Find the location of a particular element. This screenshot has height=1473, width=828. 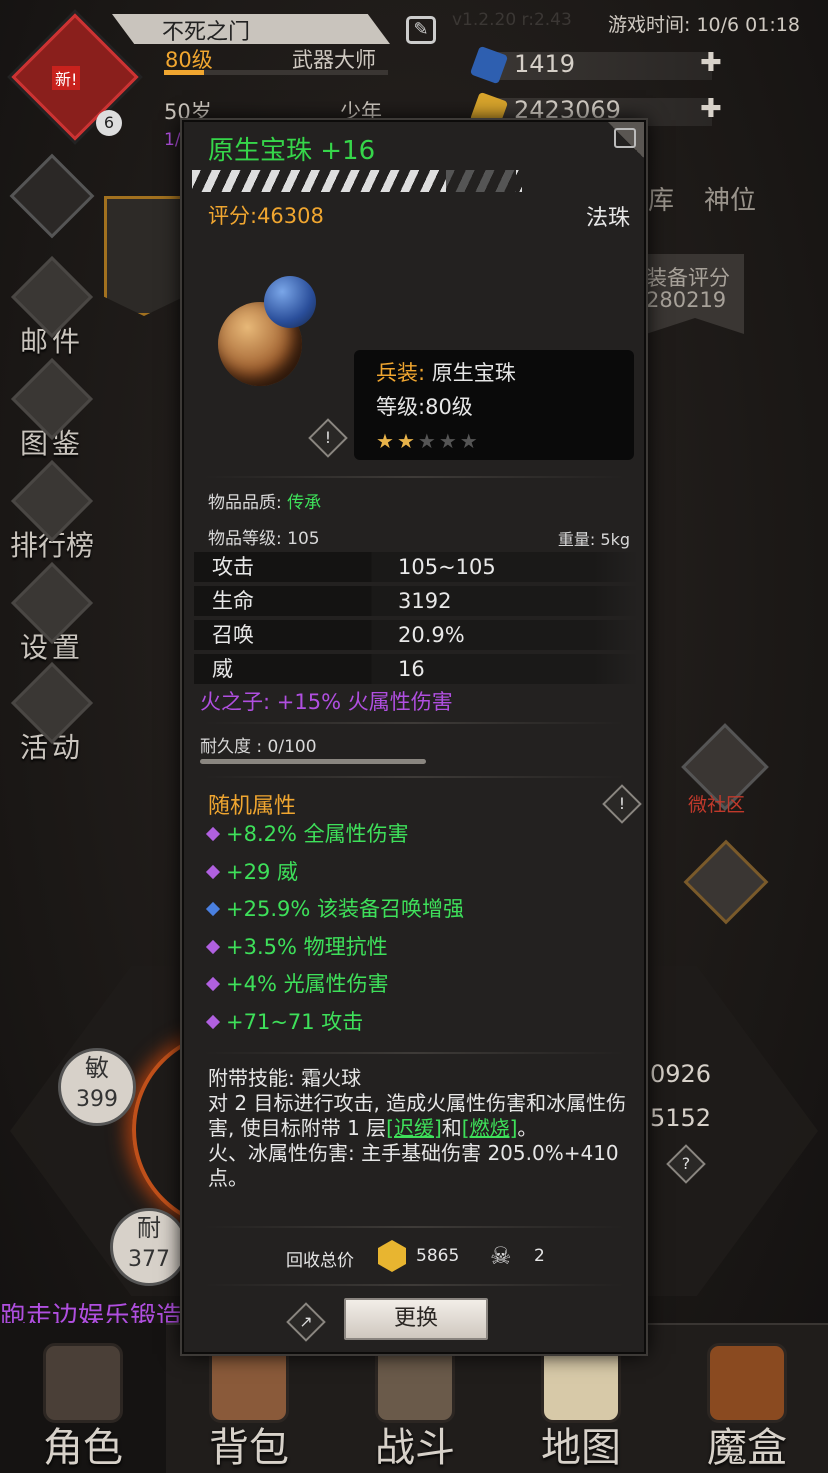

item-title: 原生宝珠 +16 is located at coordinates (292, 151).